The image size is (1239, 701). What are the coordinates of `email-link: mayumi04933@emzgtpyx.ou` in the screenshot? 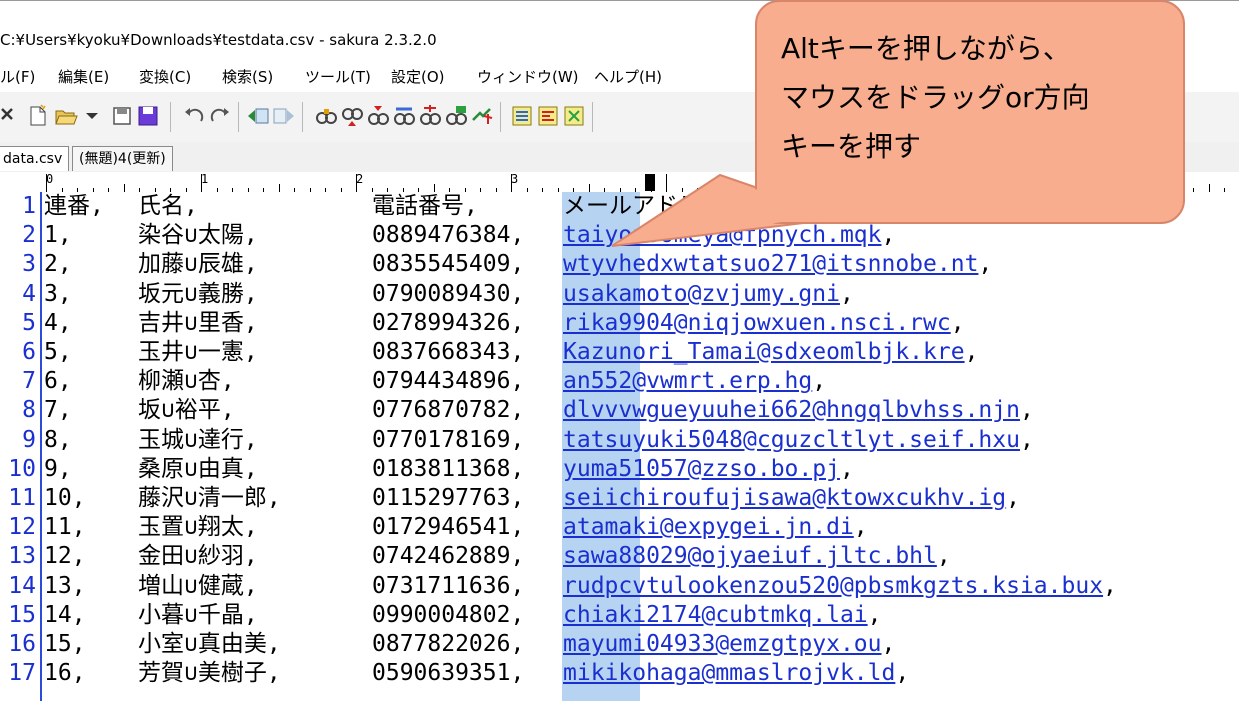 It's located at (722, 644).